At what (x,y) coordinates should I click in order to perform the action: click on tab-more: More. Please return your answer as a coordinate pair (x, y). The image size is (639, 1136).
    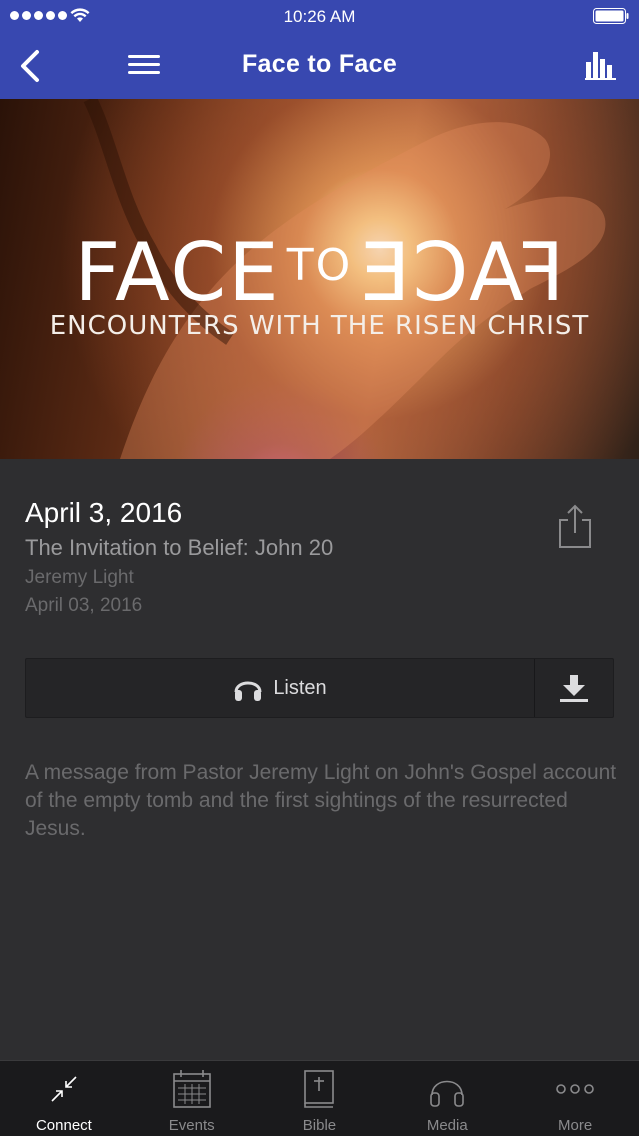
    Looking at the image, I should click on (575, 1098).